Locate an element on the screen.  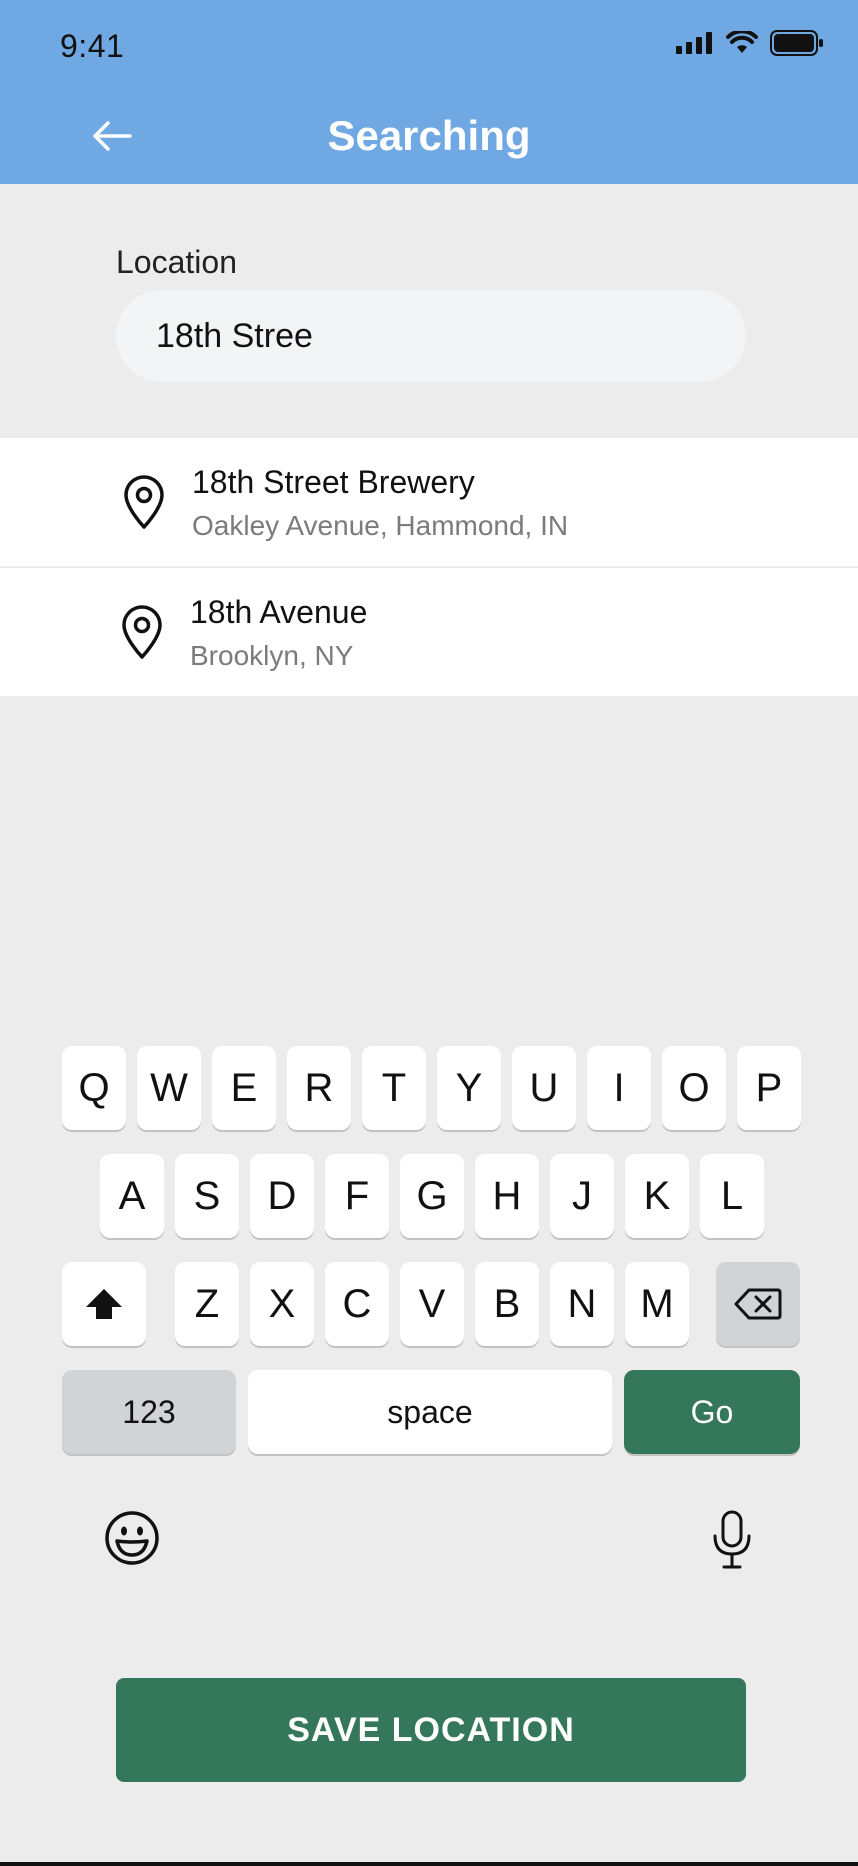
backspace-icon is located at coordinates (758, 1304).